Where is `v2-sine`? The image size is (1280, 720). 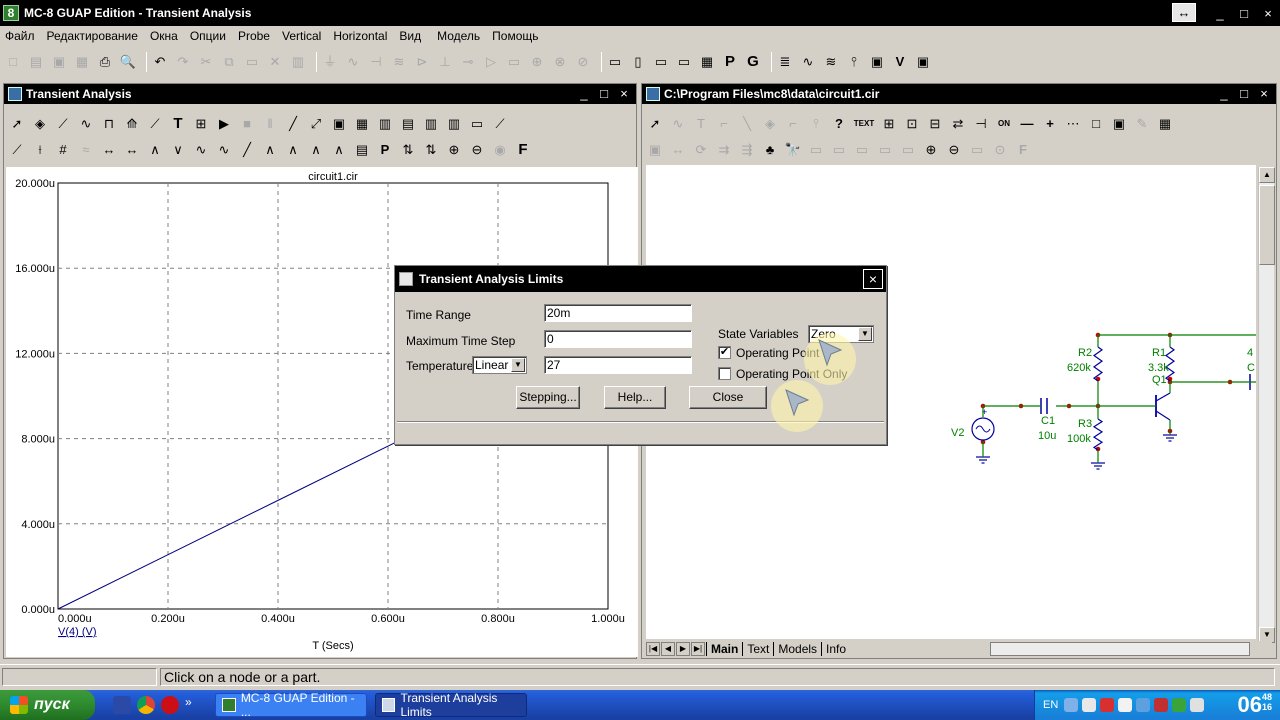
v2-sine is located at coordinates (983, 429).